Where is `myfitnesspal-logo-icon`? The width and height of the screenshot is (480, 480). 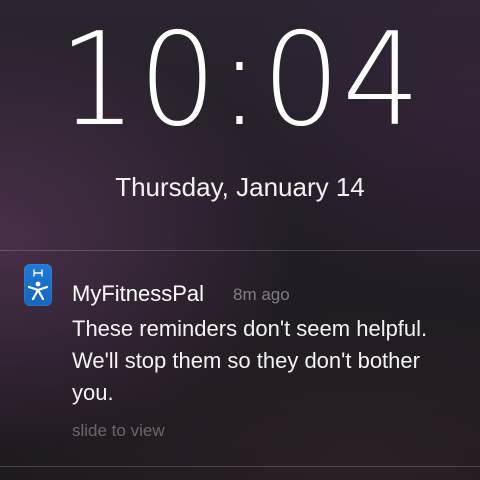 myfitnesspal-logo-icon is located at coordinates (38, 285).